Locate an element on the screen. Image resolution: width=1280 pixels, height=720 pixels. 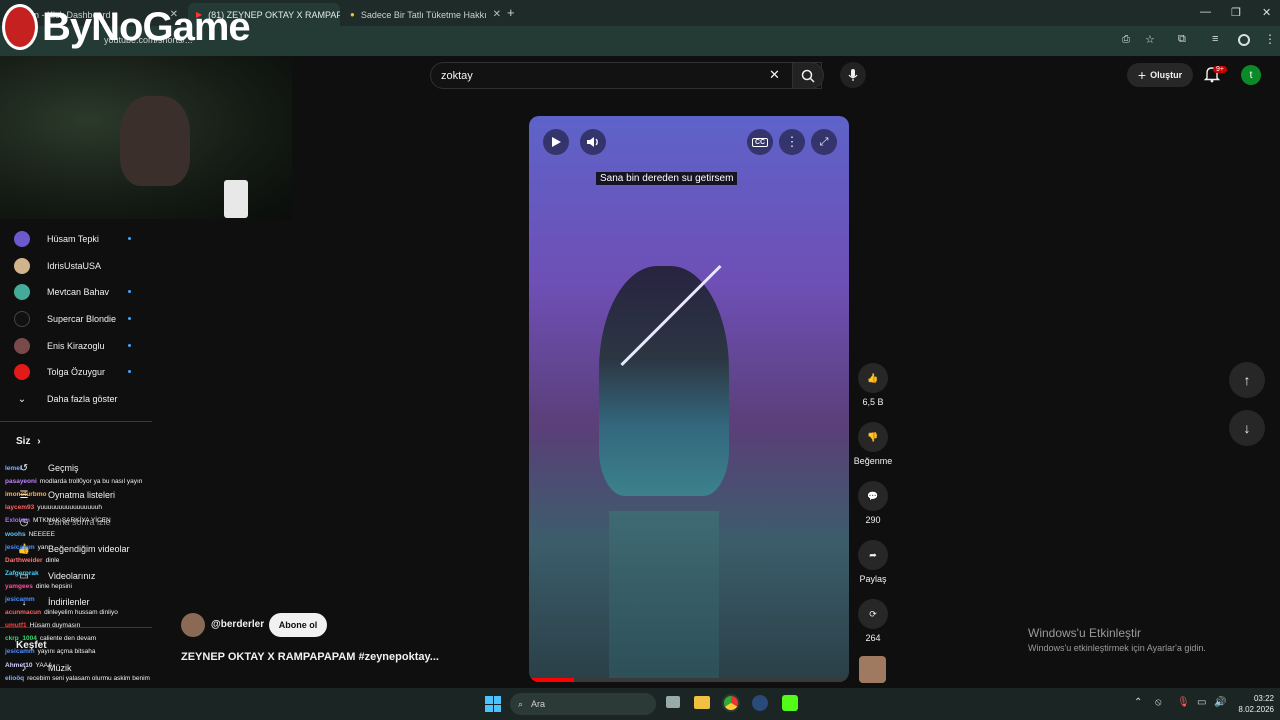
speaker-icon: 🔊 is located at coordinates (1220, 702).